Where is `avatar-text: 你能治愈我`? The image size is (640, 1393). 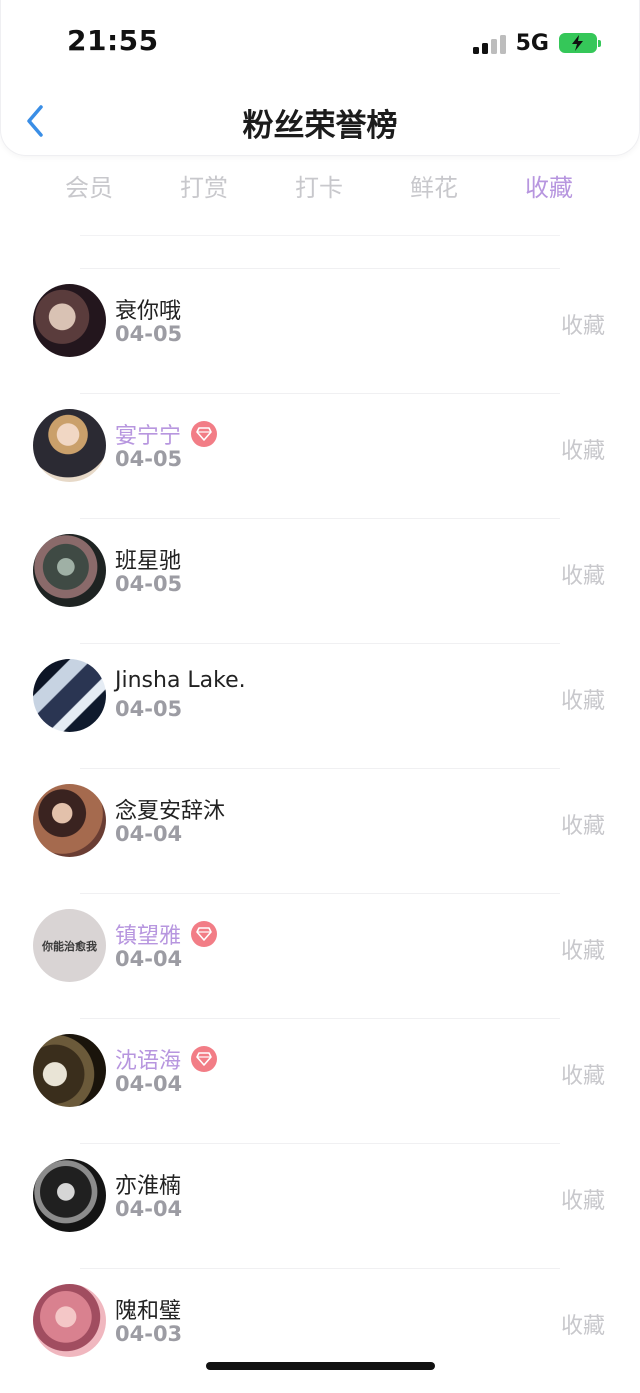 avatar-text: 你能治愈我 is located at coordinates (69, 946).